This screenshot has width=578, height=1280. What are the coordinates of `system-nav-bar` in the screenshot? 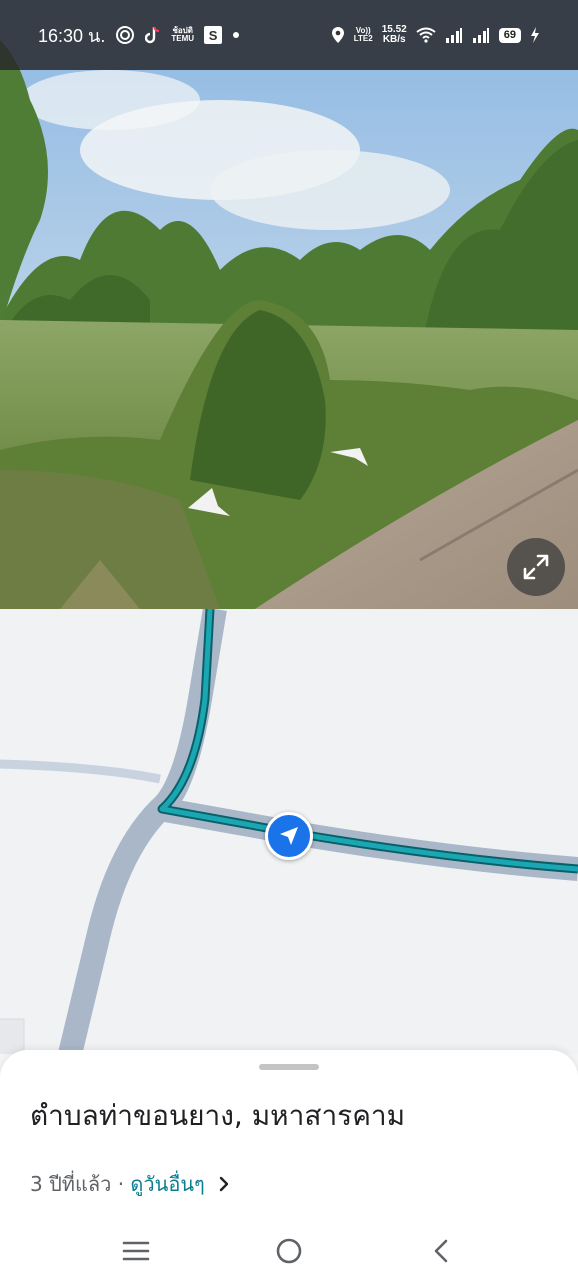 It's located at (289, 1251).